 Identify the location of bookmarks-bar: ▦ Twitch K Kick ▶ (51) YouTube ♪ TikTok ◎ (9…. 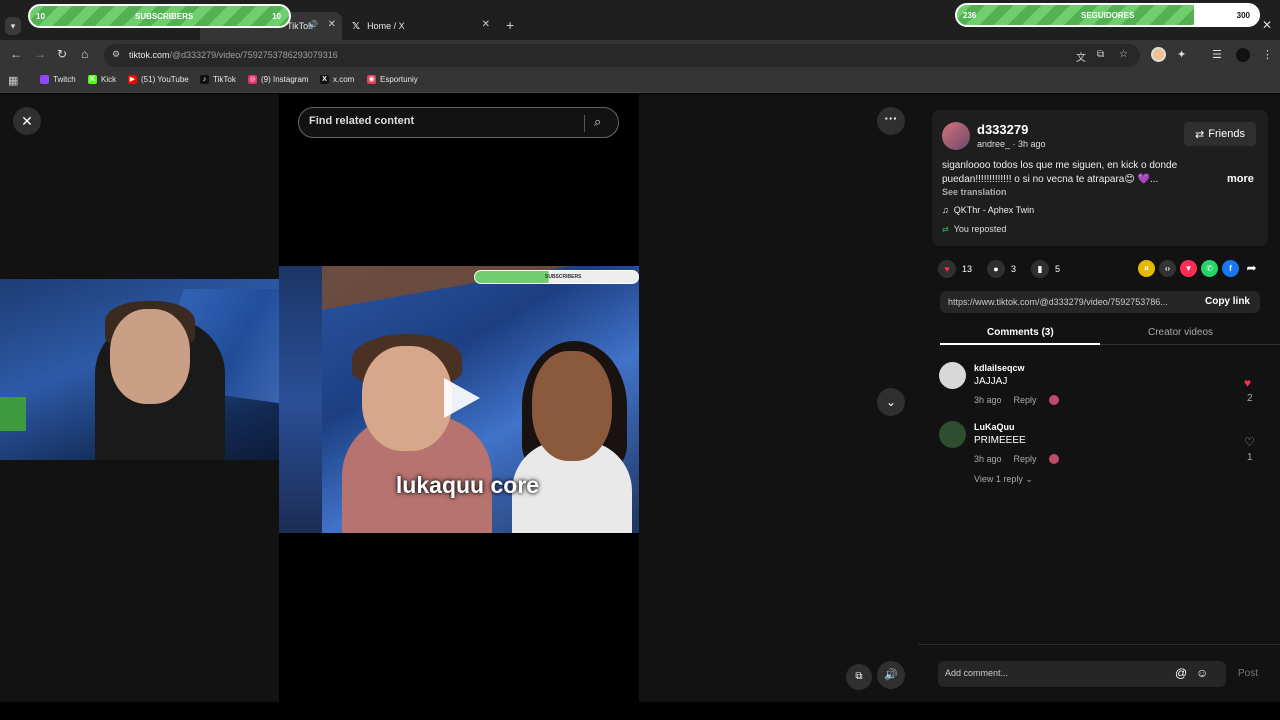
(640, 81).